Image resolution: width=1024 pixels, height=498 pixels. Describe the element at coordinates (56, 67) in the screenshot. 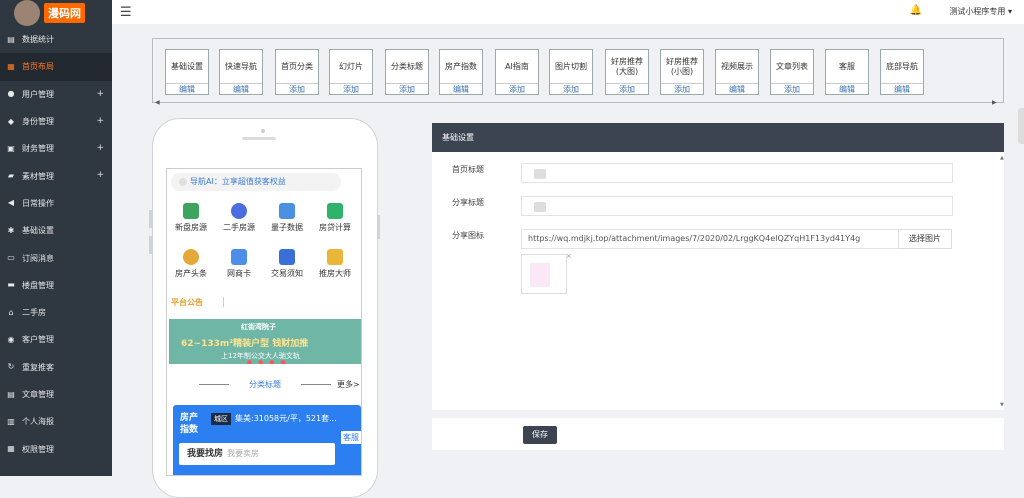

I see `sidebar-item-1: ▦ 首页布局` at that location.